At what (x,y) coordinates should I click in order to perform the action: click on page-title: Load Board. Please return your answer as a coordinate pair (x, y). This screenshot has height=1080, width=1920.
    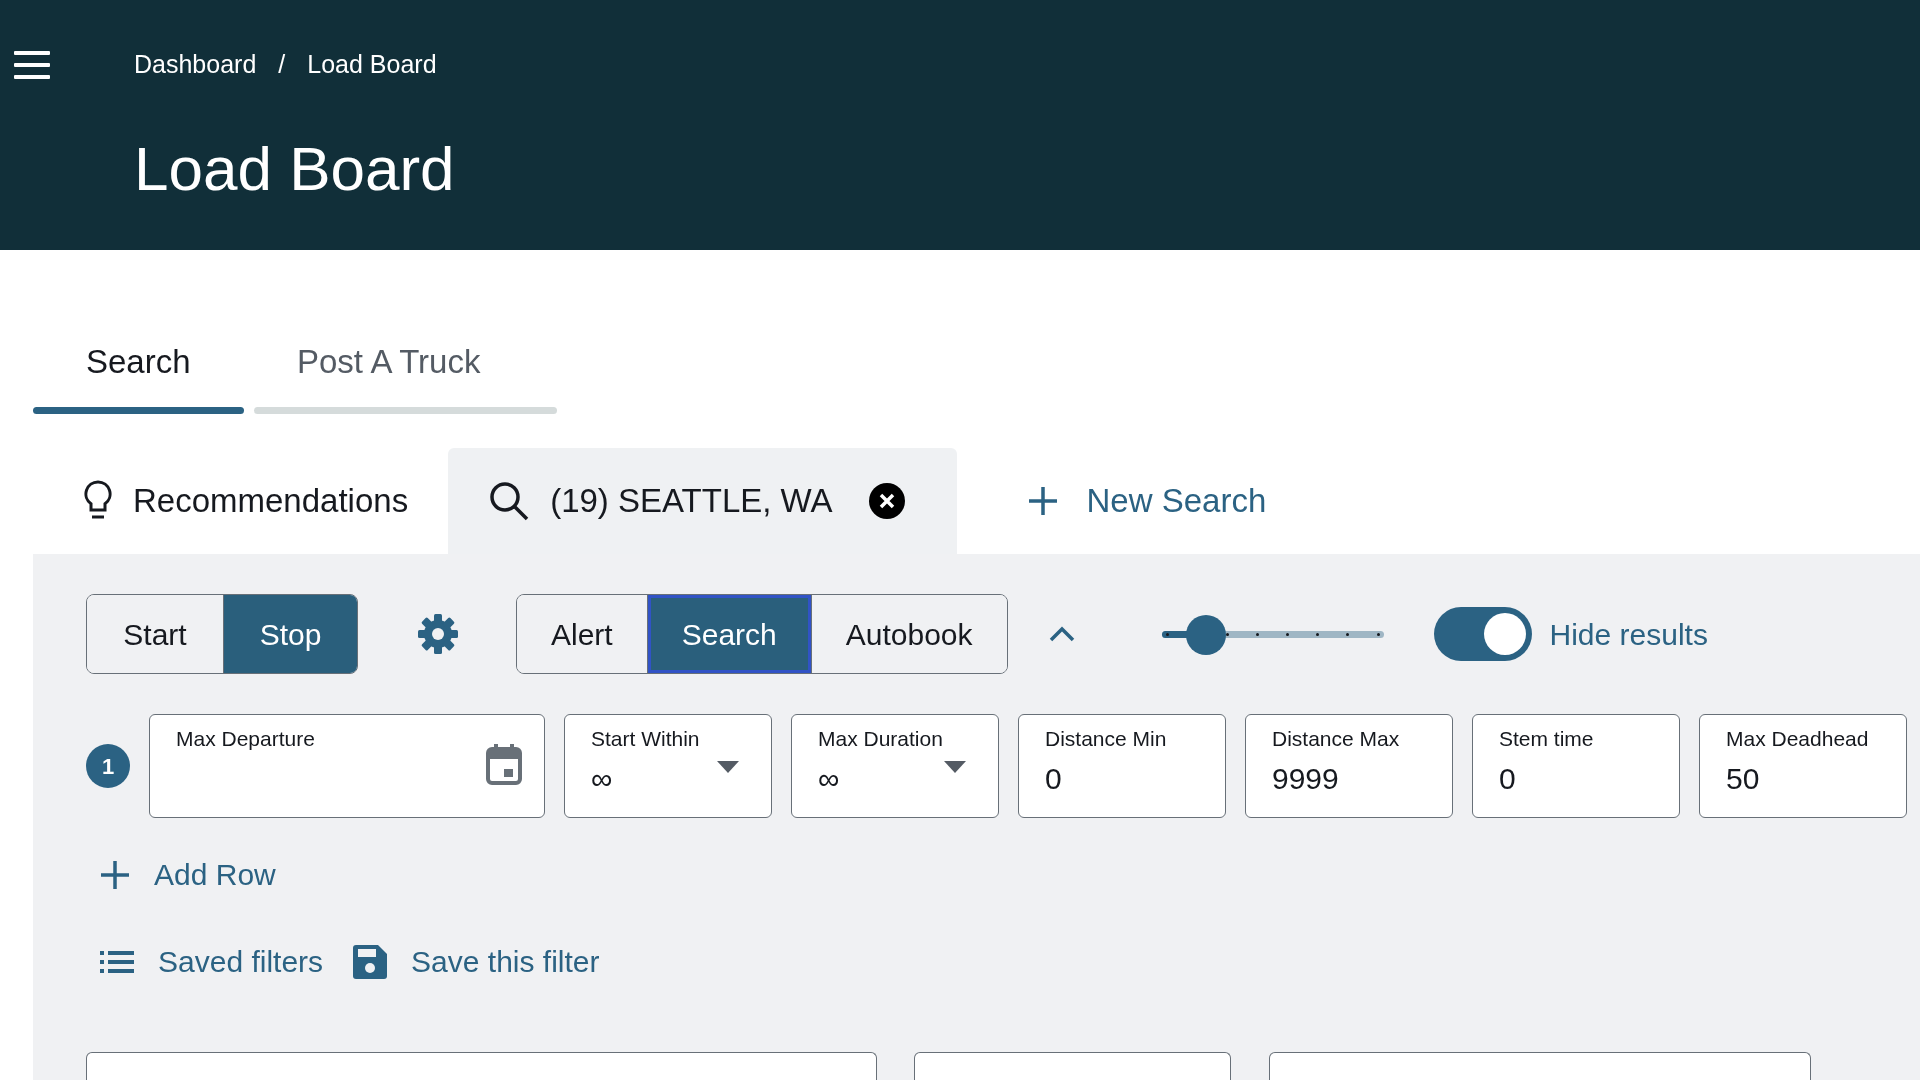
    Looking at the image, I should click on (295, 169).